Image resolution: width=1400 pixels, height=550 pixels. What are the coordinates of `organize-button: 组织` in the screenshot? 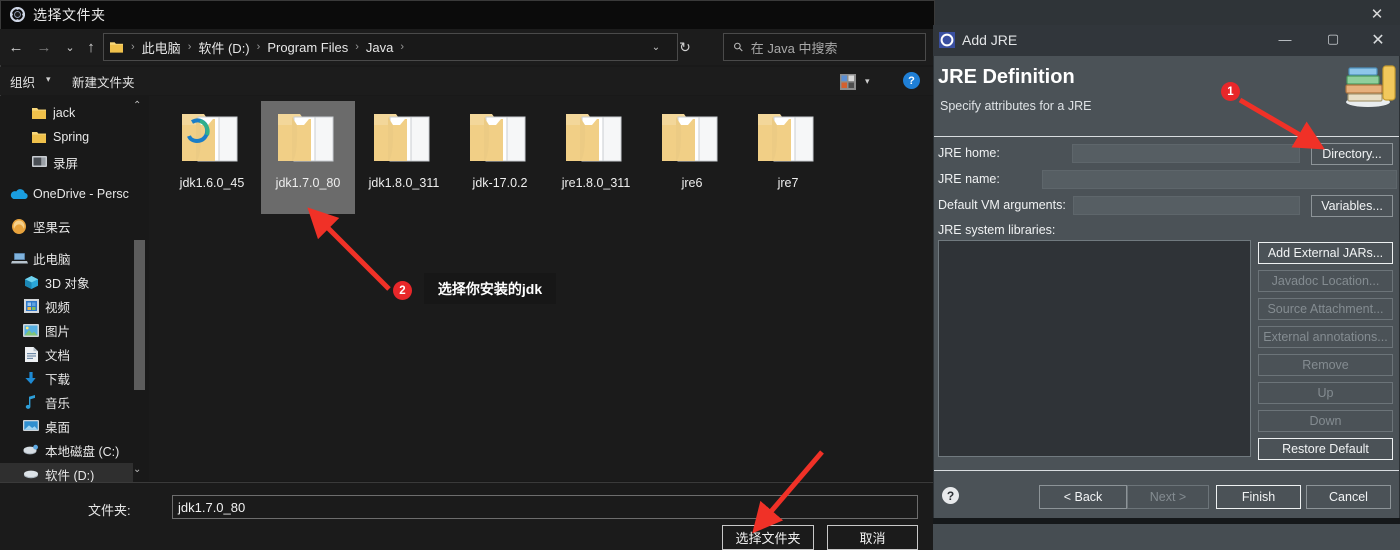 It's located at (22, 81).